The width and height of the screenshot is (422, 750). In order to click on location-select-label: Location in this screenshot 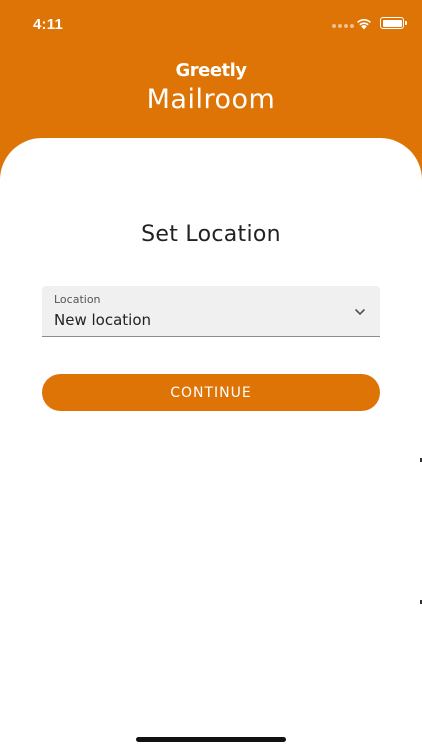, I will do `click(77, 299)`.